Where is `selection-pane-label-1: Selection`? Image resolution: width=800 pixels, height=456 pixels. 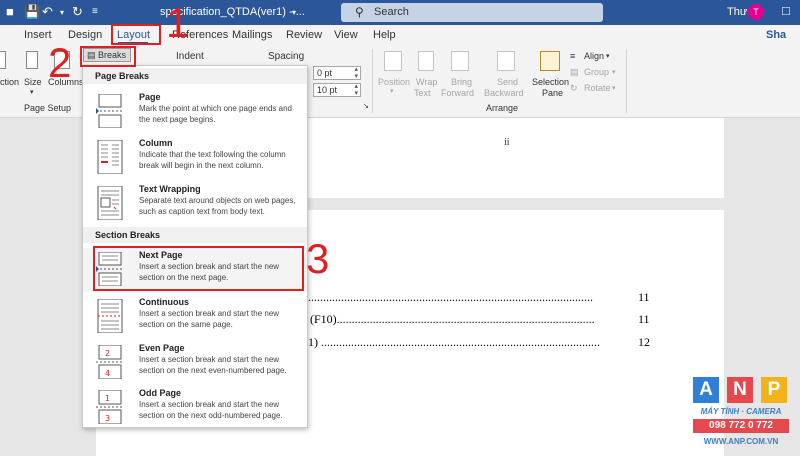
selection-pane-label-1: Selection is located at coordinates (550, 82).